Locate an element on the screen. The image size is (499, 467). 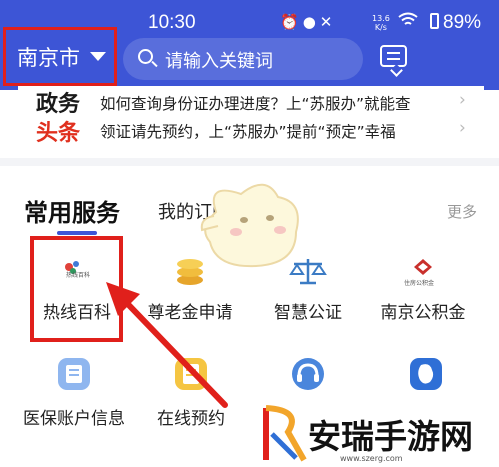
battery-indicator: 89% is located at coordinates (455, 23).